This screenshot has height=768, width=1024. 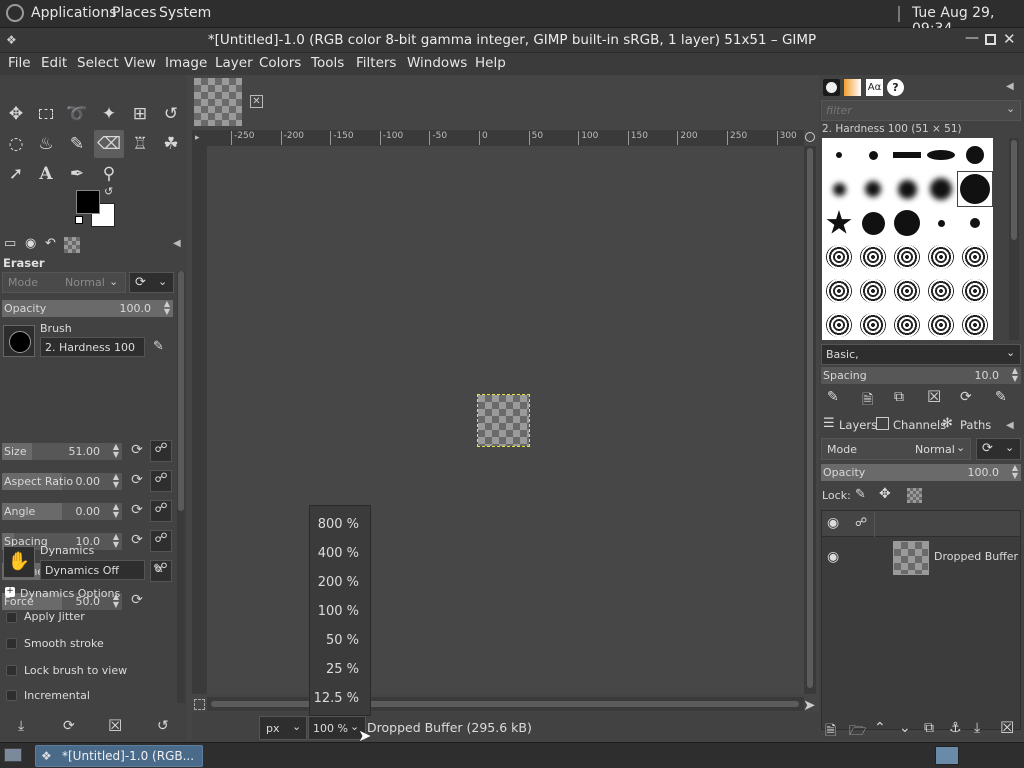 I want to click on layer-row: ◉ Dropped Buffer, so click(x=921, y=558).